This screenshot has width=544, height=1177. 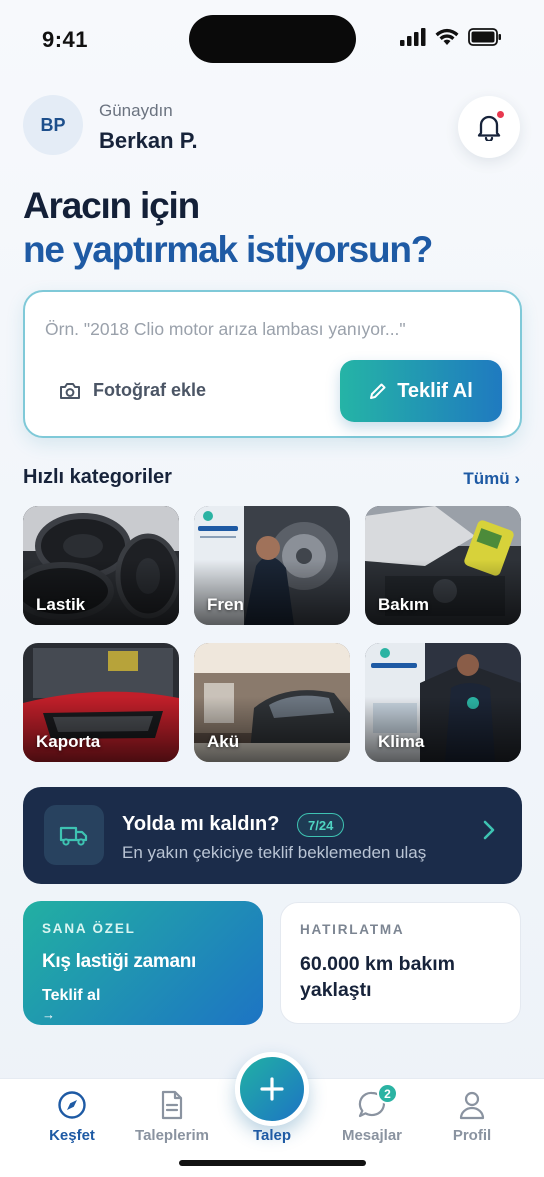 What do you see at coordinates (53, 125) in the screenshot?
I see `avatar: BP` at bounding box center [53, 125].